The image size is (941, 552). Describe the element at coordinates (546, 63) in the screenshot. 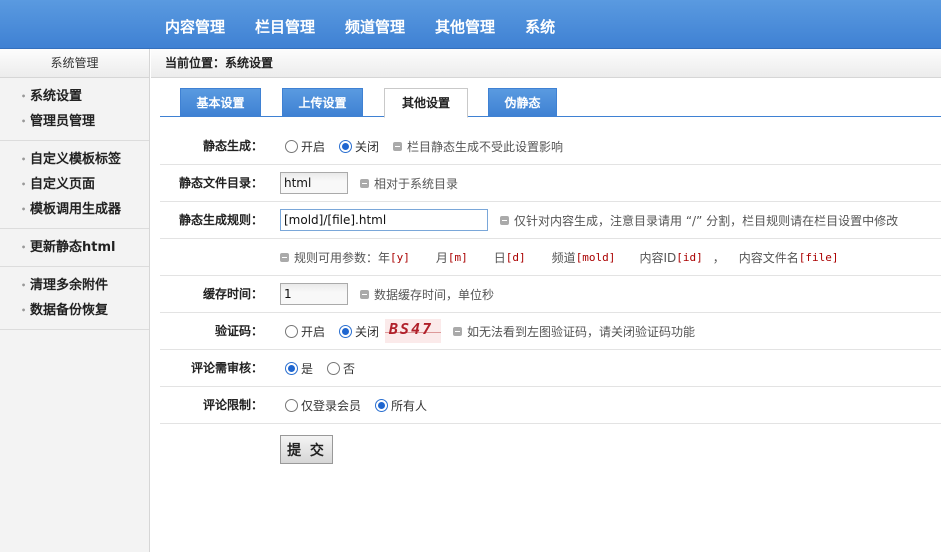

I see `breadcrumb-bar: 当前位置：系统设置` at that location.